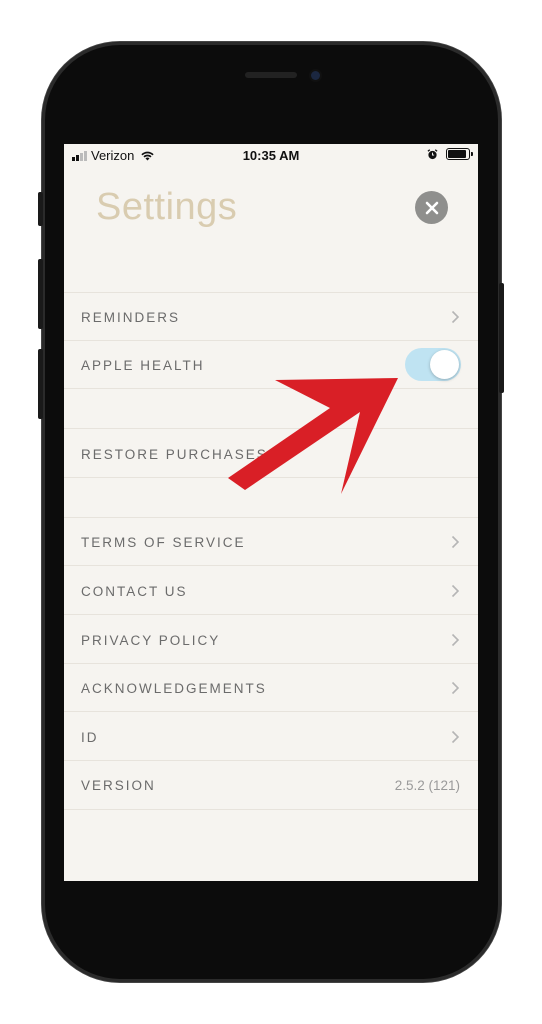 This screenshot has height=1024, width=542. I want to click on status-time: 10:35 AM, so click(271, 155).